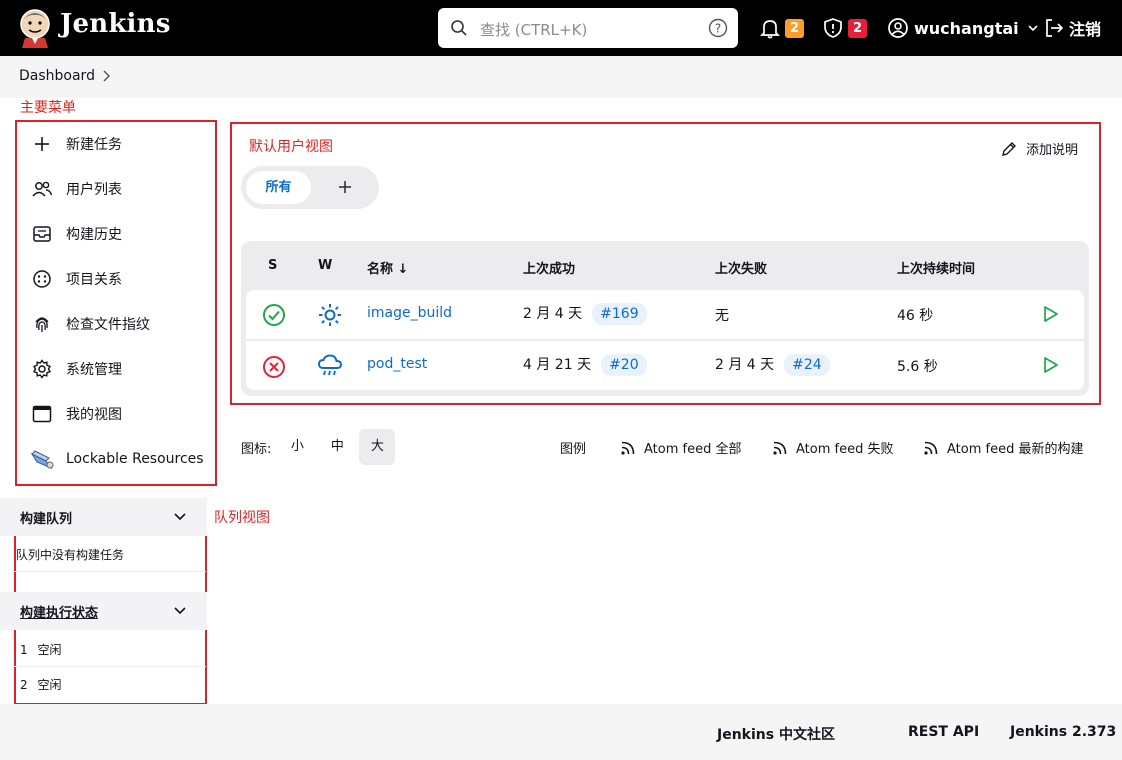 Image resolution: width=1122 pixels, height=760 pixels. I want to click on bell-icon, so click(770, 29).